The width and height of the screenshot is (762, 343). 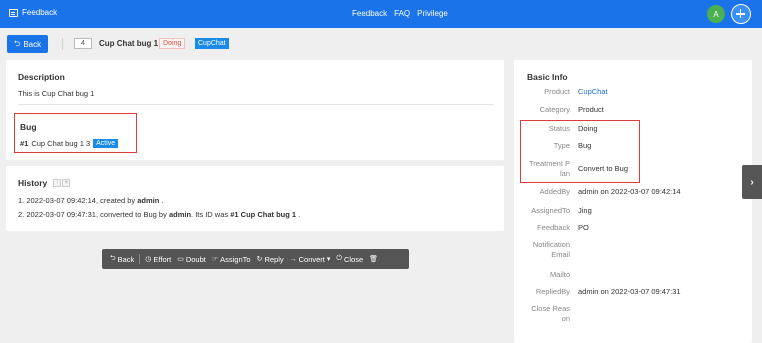 I want to click on history-entry-text: 1. 2022-03-07 09:42:14, created by, so click(x=78, y=200).